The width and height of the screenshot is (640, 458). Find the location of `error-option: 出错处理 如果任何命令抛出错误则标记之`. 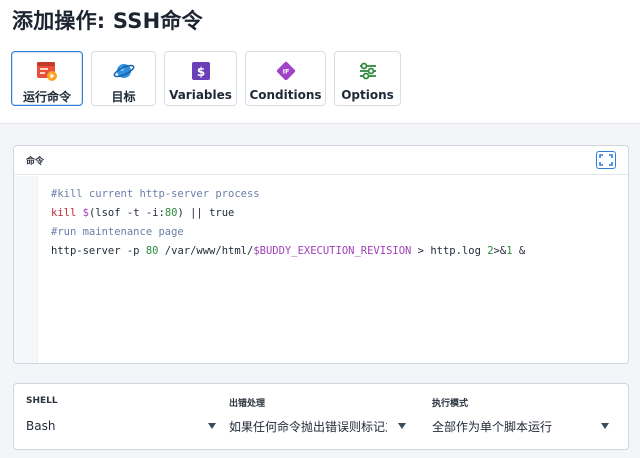

error-option: 出错处理 如果任何命令抛出错误则标记之 is located at coordinates (319, 417).